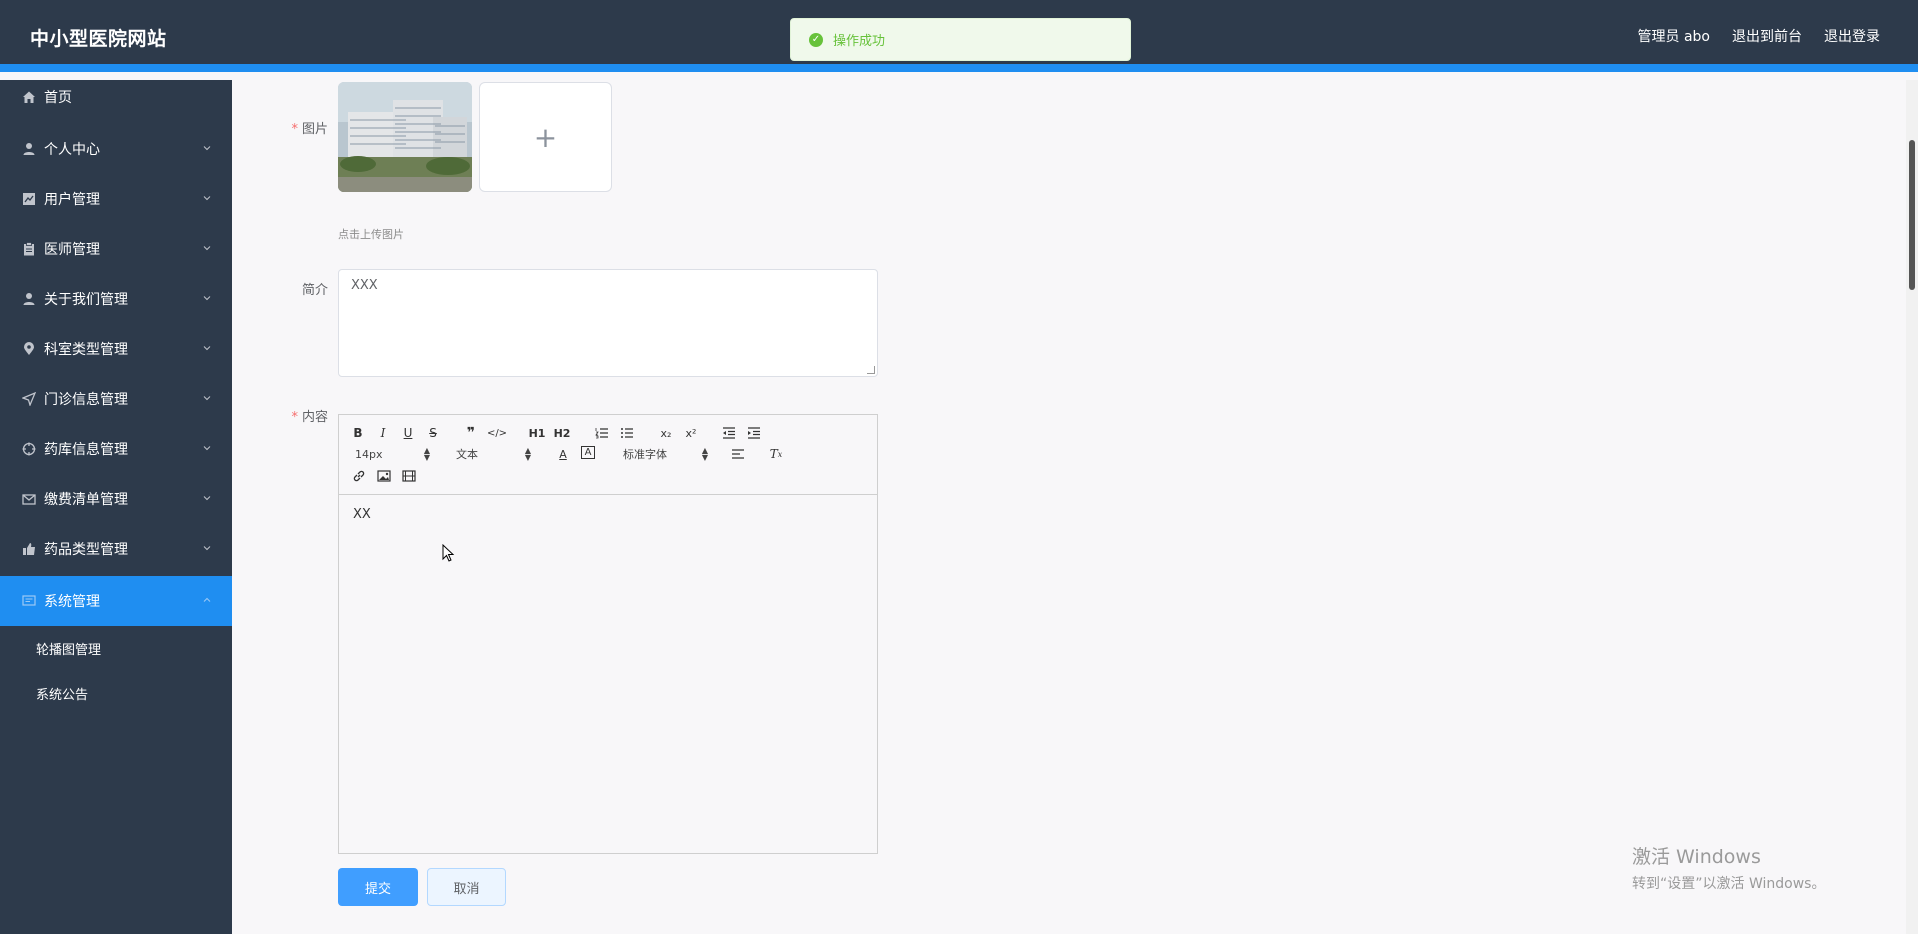 This screenshot has width=1918, height=934. I want to click on check-circle-icon: ✓, so click(816, 39).